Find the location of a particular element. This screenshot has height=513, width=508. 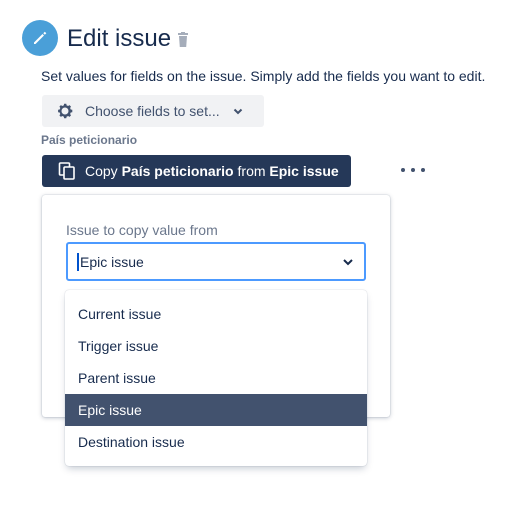

copy-prefix: Copy is located at coordinates (103, 171).